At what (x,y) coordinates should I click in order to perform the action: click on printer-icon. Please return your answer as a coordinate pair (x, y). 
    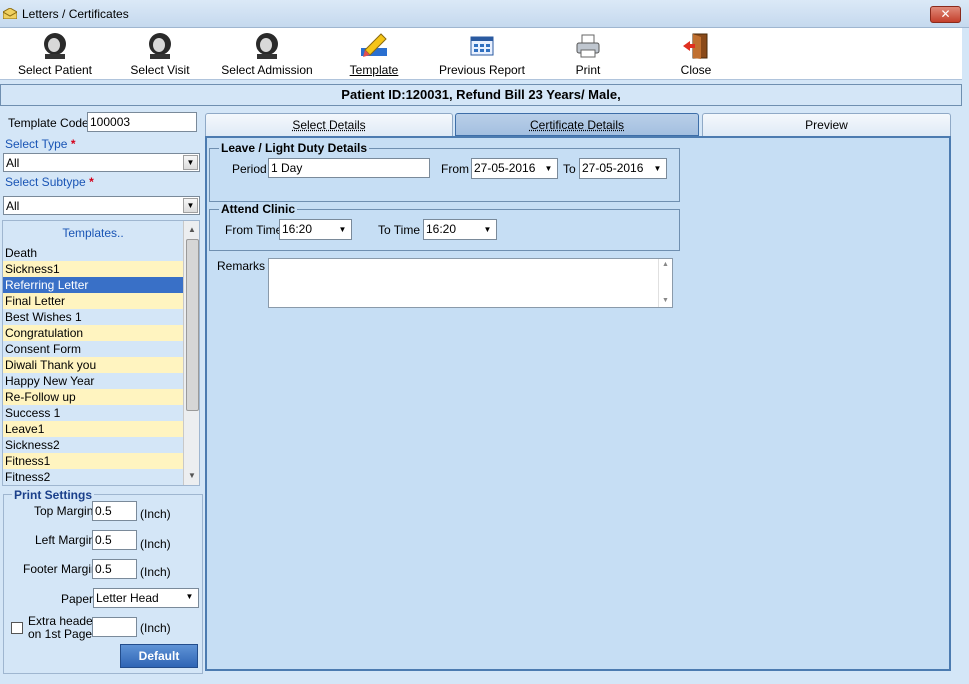
    Looking at the image, I should click on (588, 46).